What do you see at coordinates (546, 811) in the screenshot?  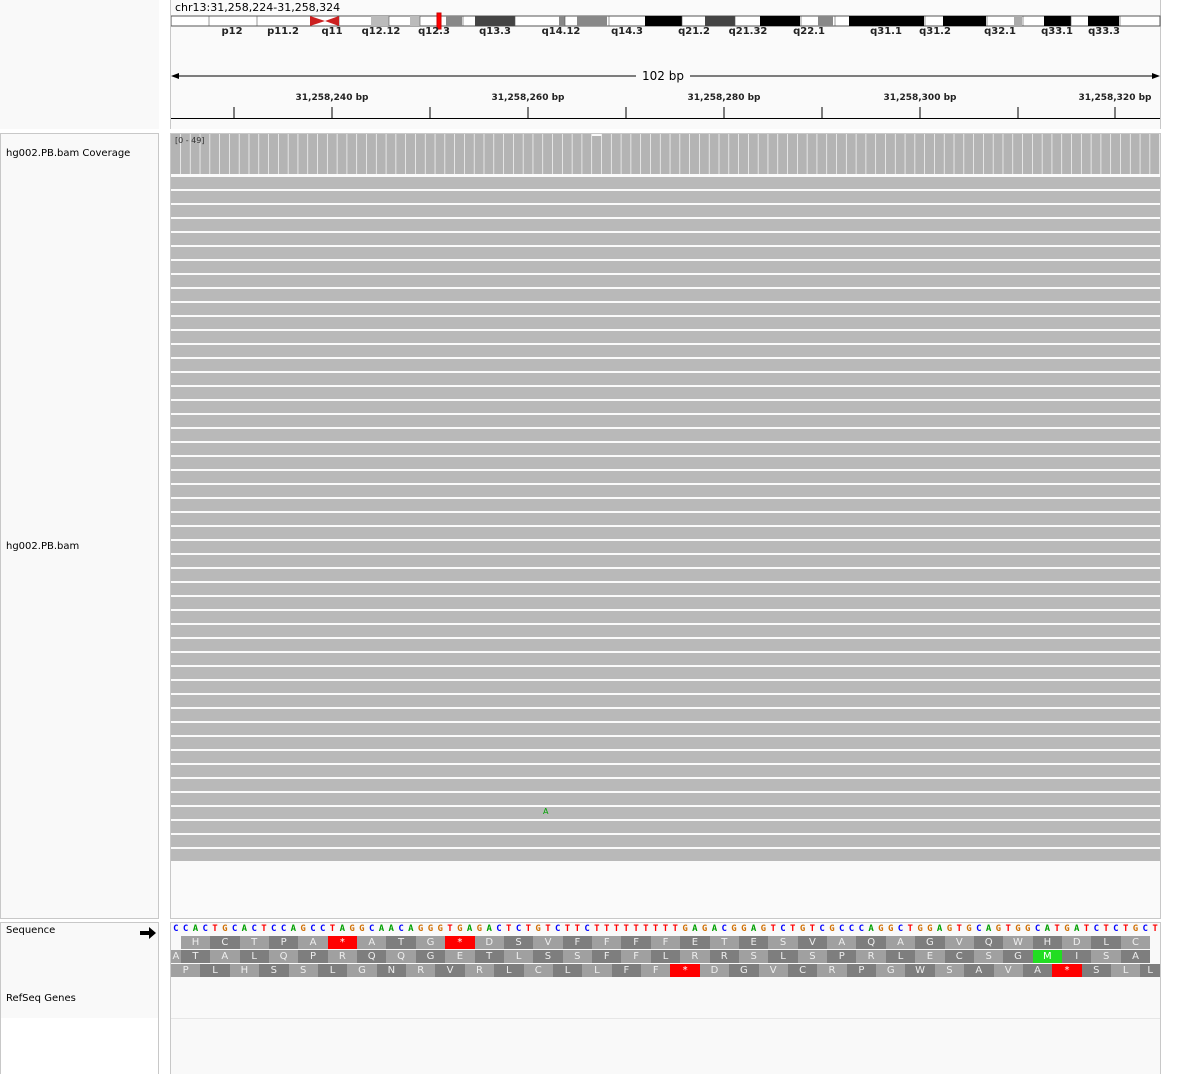 I see `mismatch-base: A` at bounding box center [546, 811].